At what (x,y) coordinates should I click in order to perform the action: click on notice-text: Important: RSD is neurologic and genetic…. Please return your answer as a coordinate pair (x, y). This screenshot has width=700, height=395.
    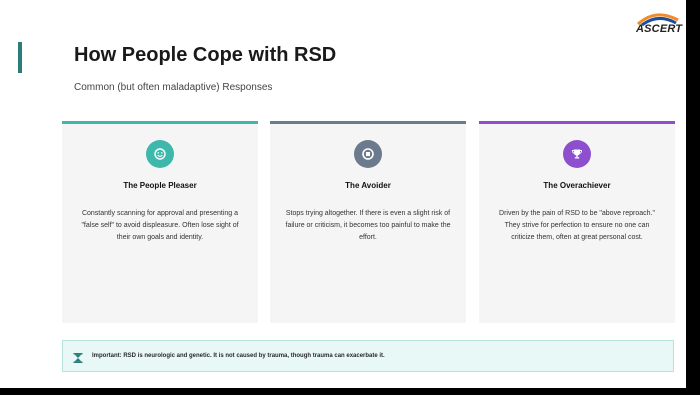
    Looking at the image, I should click on (238, 356).